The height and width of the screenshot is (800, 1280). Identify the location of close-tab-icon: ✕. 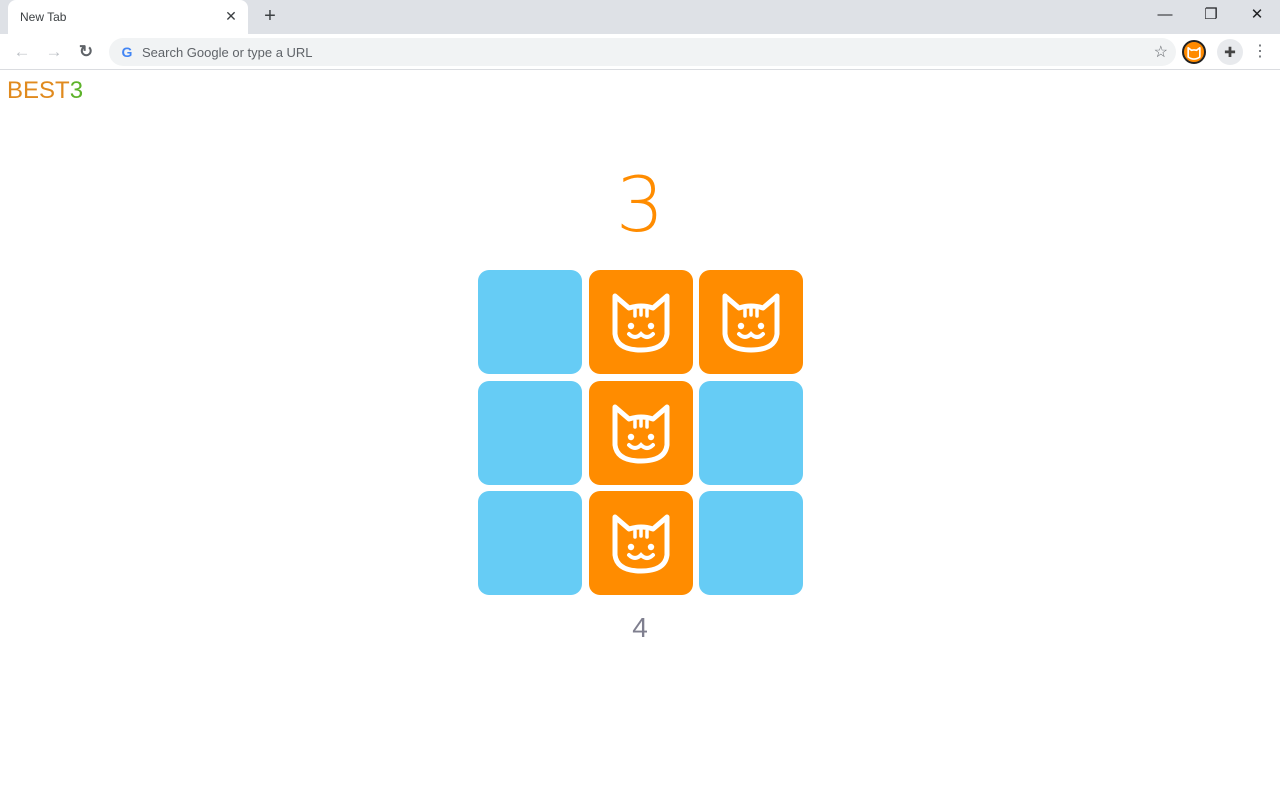
(231, 16).